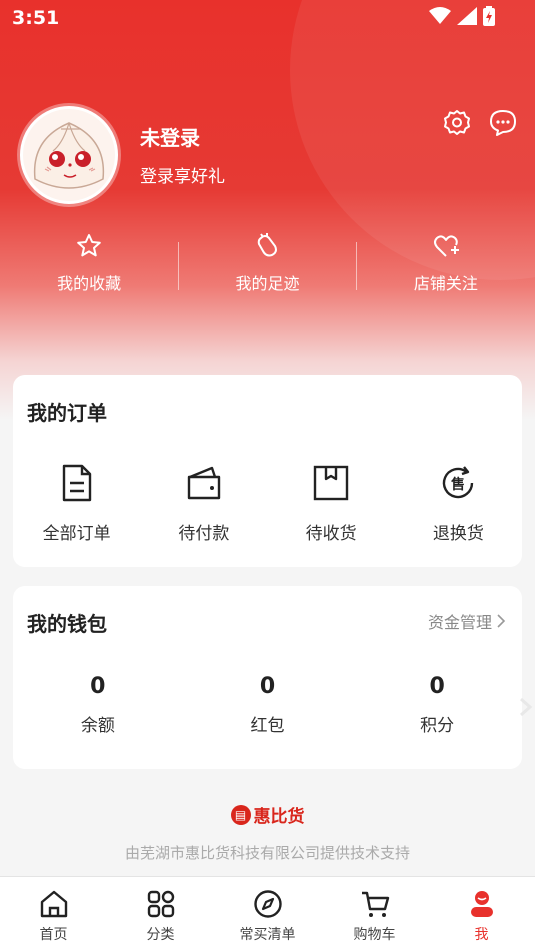  I want to click on tab-cart: 购物车, so click(374, 914).